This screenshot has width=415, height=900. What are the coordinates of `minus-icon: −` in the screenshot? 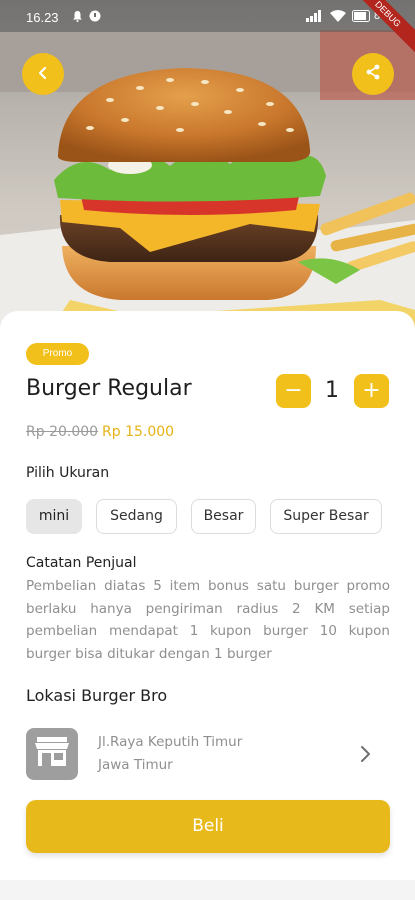 It's located at (293, 390).